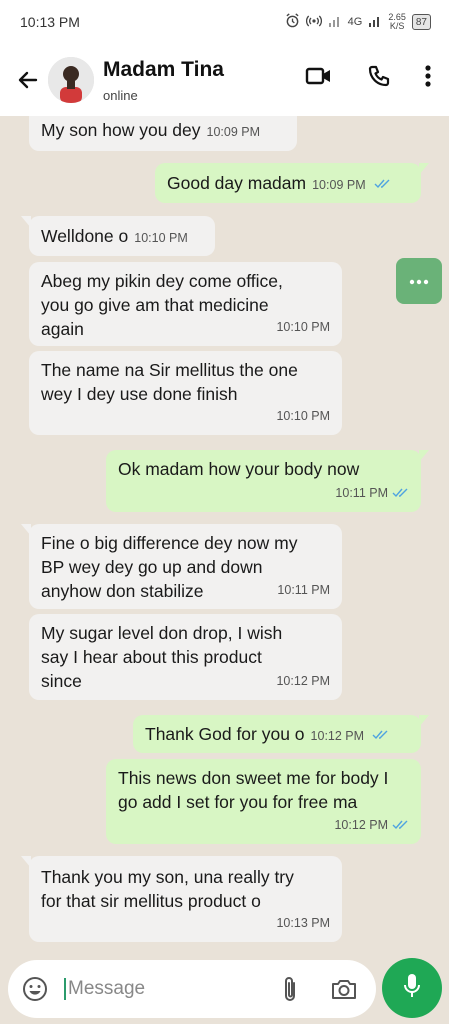 The image size is (449, 1024). I want to click on contact-info: Madam Tina online, so click(163, 80).